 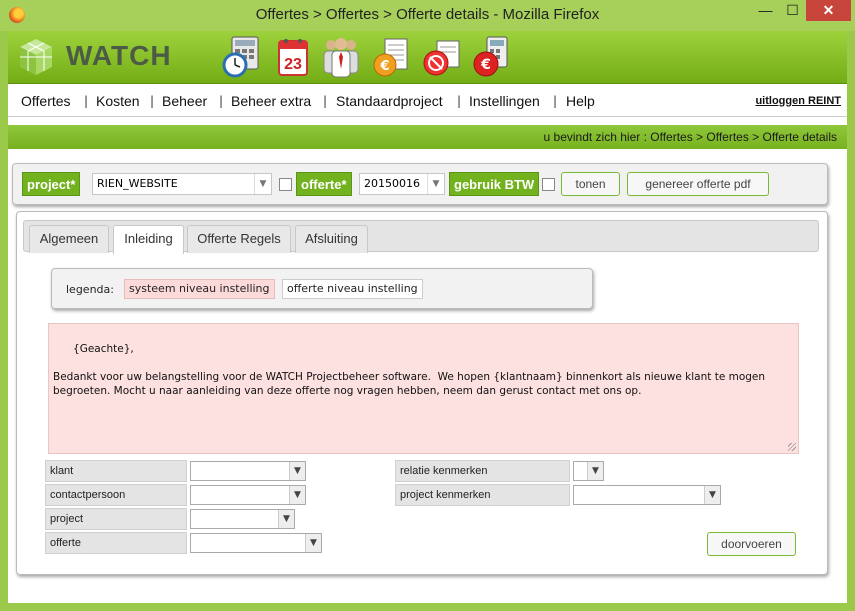 I want to click on euro-invoice-icon: €, so click(x=391, y=57).